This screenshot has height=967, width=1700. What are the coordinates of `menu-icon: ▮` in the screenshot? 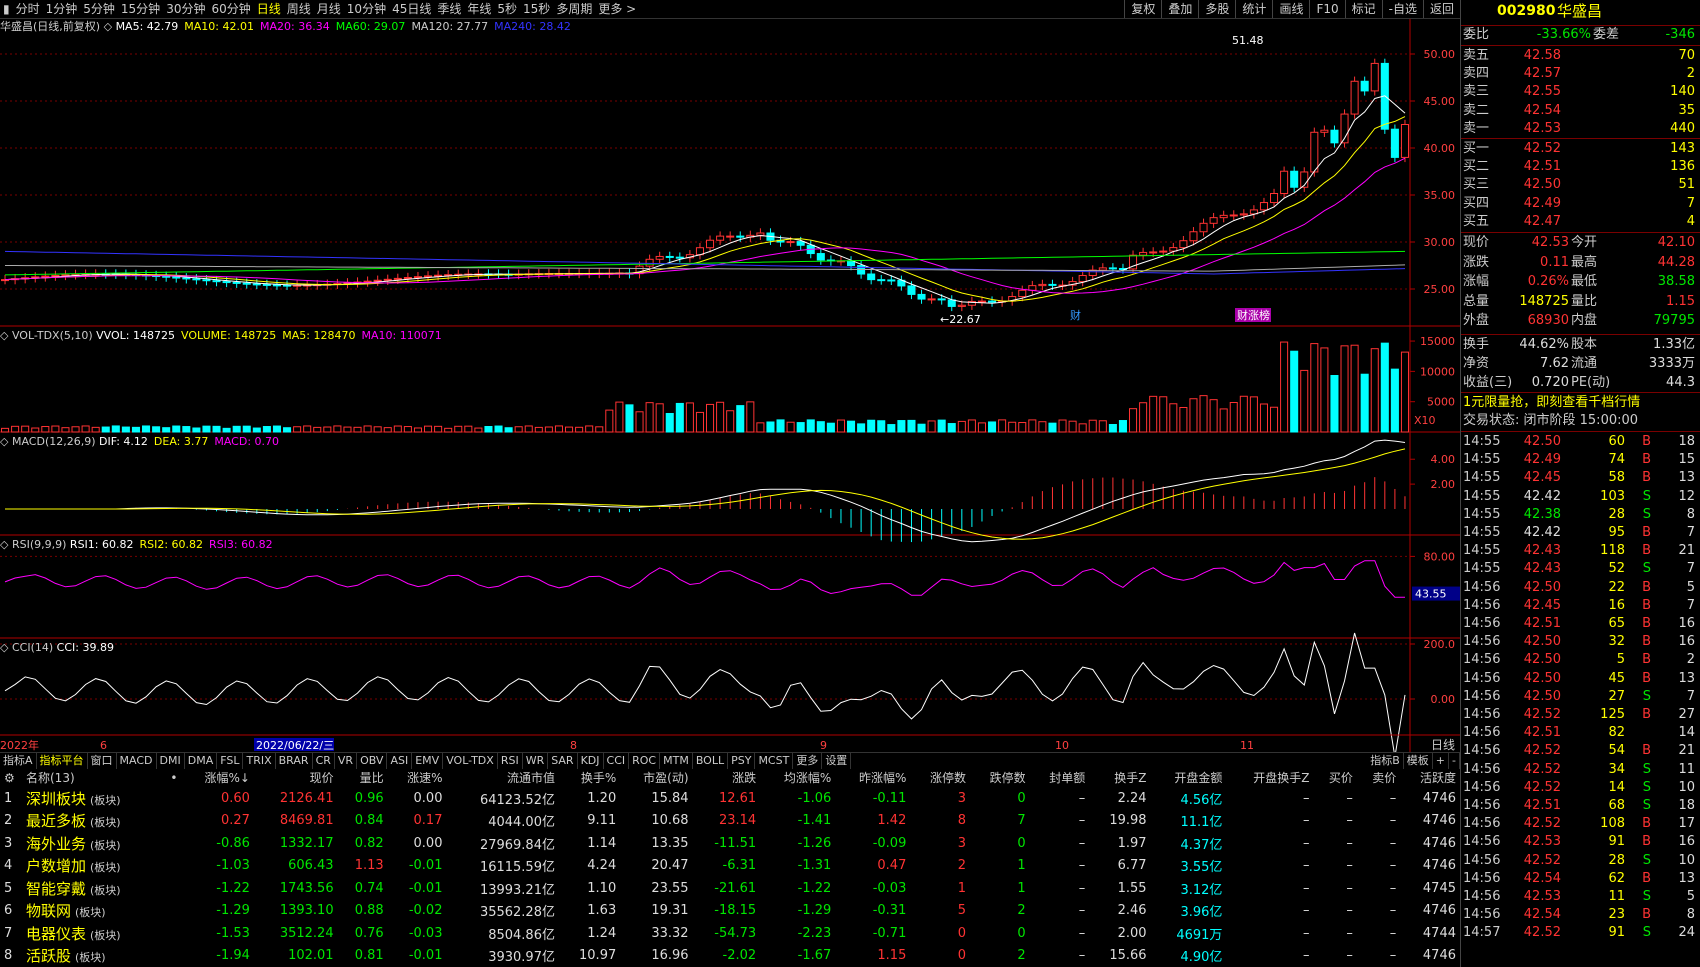 It's located at (6, 9).